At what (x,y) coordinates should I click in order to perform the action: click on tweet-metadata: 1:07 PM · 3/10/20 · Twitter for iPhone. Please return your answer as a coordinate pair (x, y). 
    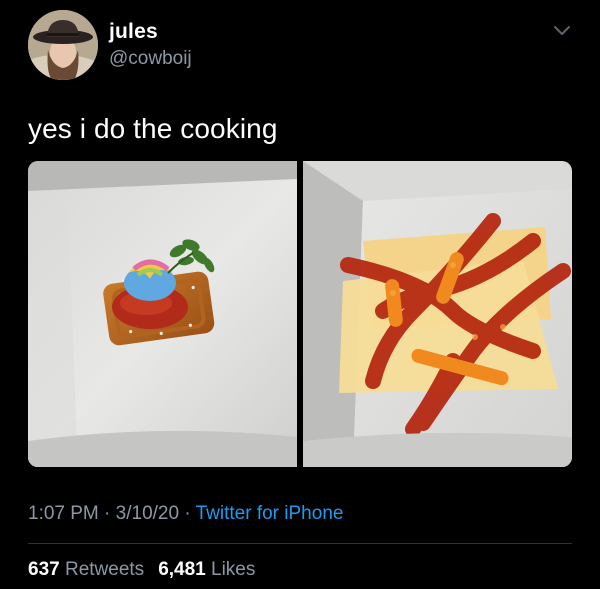
    Looking at the image, I should click on (185, 514).